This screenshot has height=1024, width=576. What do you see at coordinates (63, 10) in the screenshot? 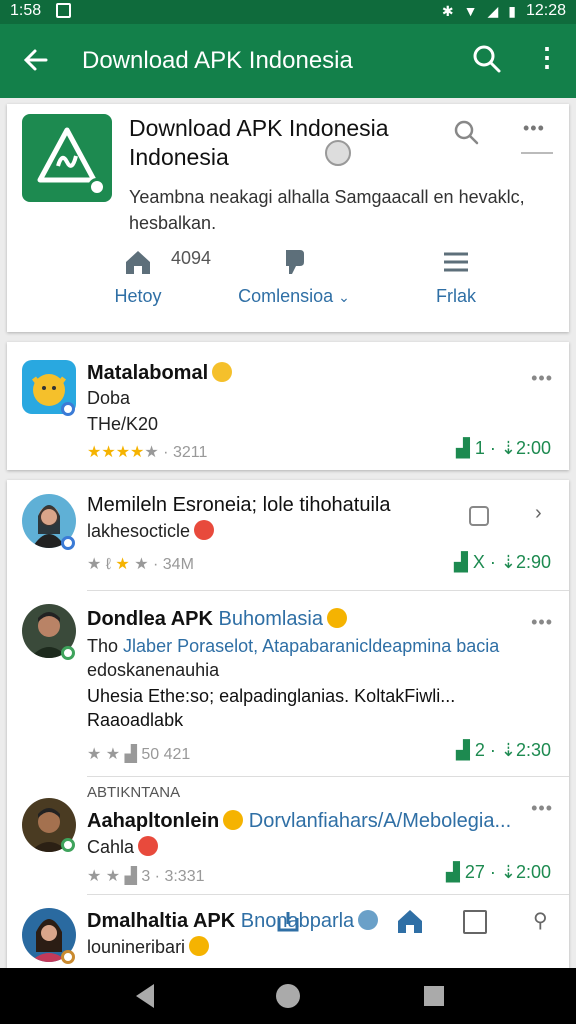
I see `image-notification-icon` at bounding box center [63, 10].